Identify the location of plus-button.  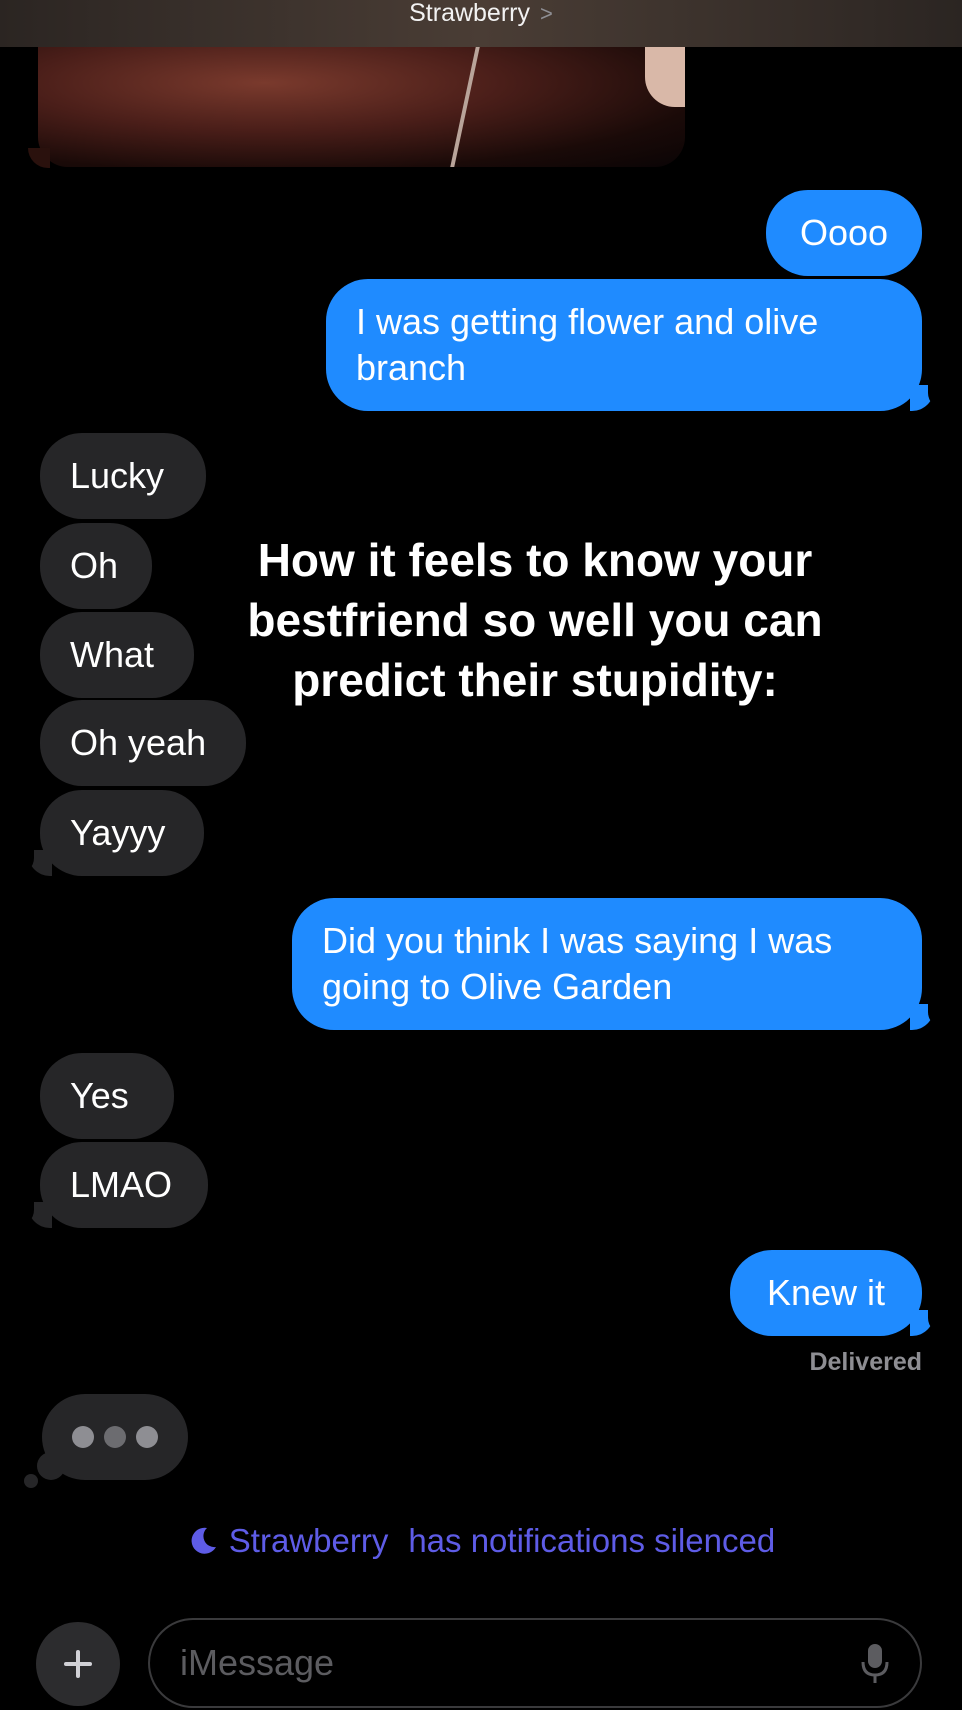
(78, 1664).